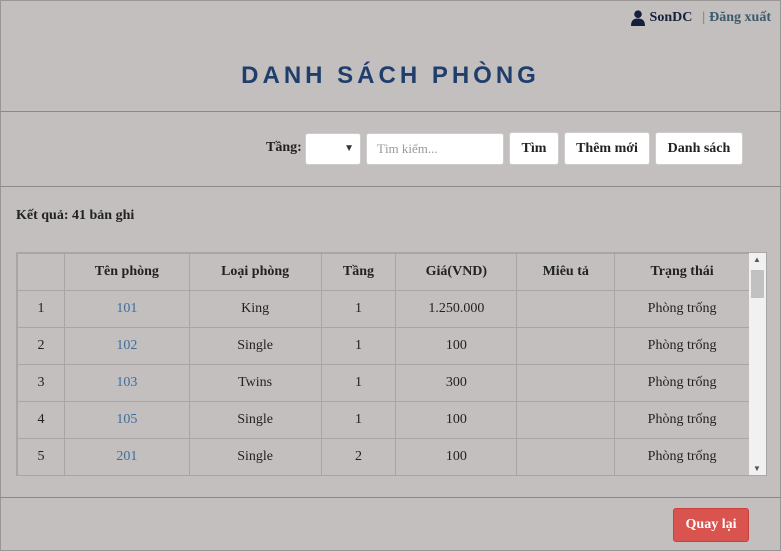  Describe the element at coordinates (126, 309) in the screenshot. I see `room-name-link: 101` at that location.